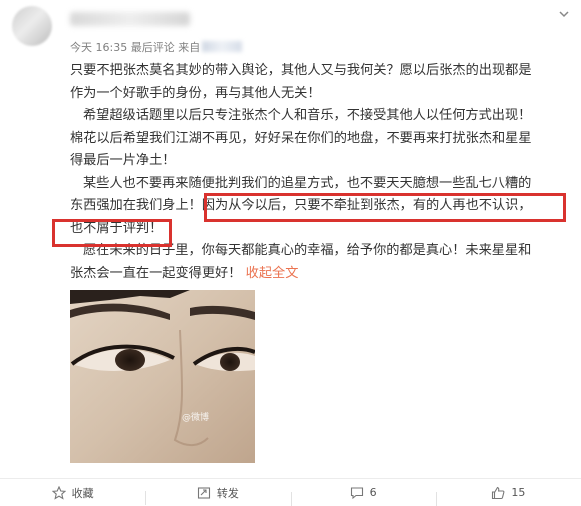 The image size is (581, 506). What do you see at coordinates (98, 47) in the screenshot?
I see `post-time: 今天 16:35` at bounding box center [98, 47].